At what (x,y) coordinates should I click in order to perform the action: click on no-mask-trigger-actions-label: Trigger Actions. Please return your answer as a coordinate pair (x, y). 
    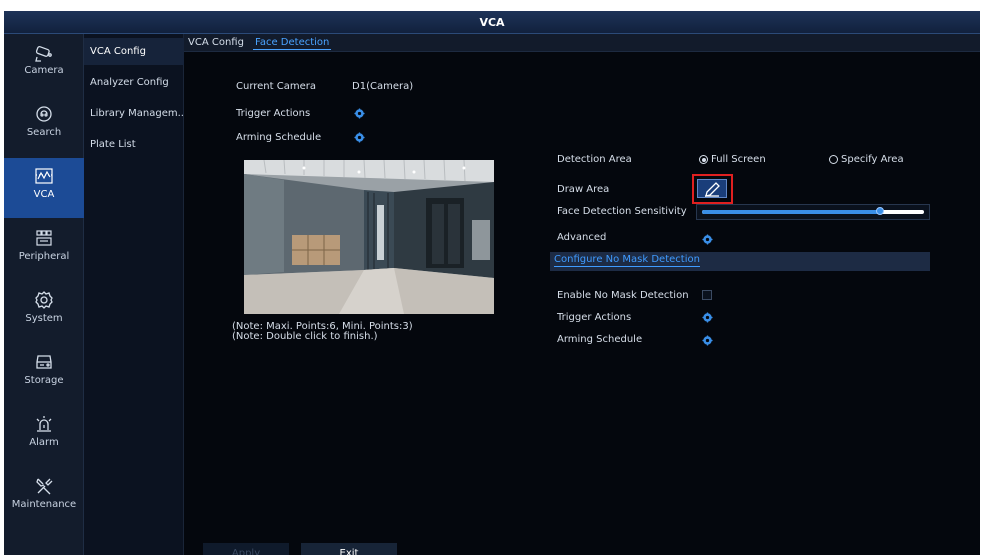
    Looking at the image, I should click on (594, 317).